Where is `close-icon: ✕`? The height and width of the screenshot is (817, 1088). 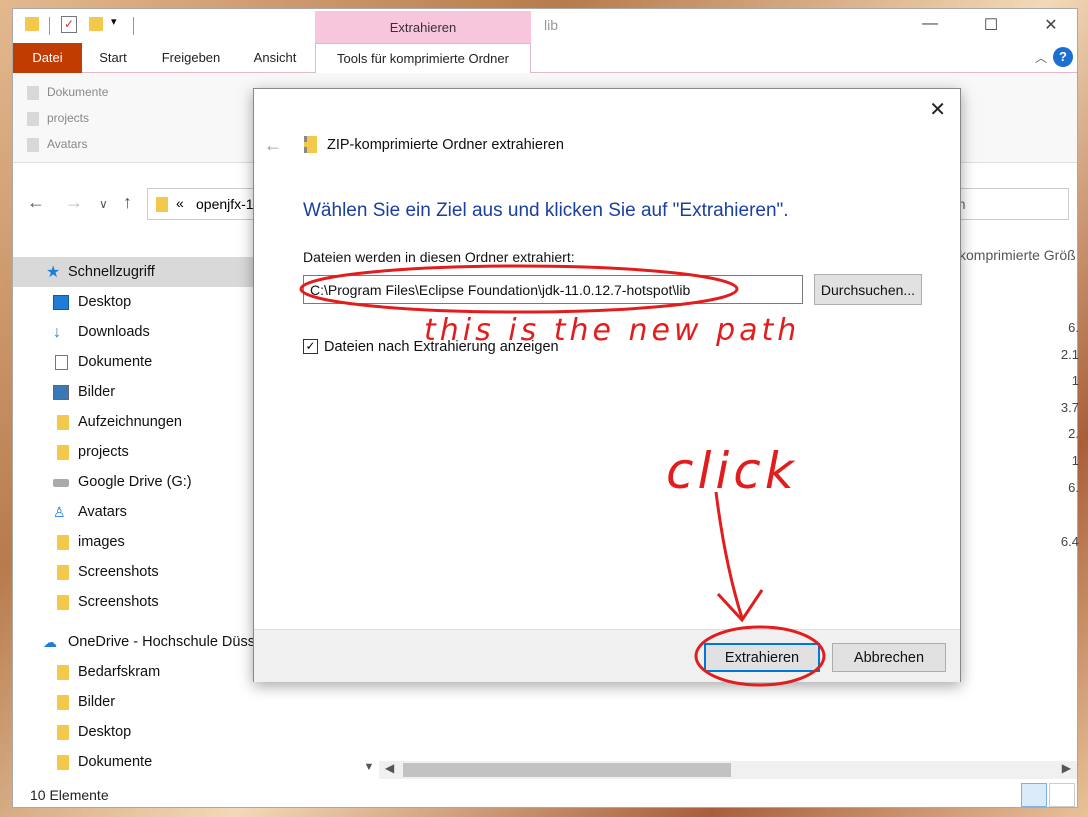
close-icon: ✕ is located at coordinates (937, 109).